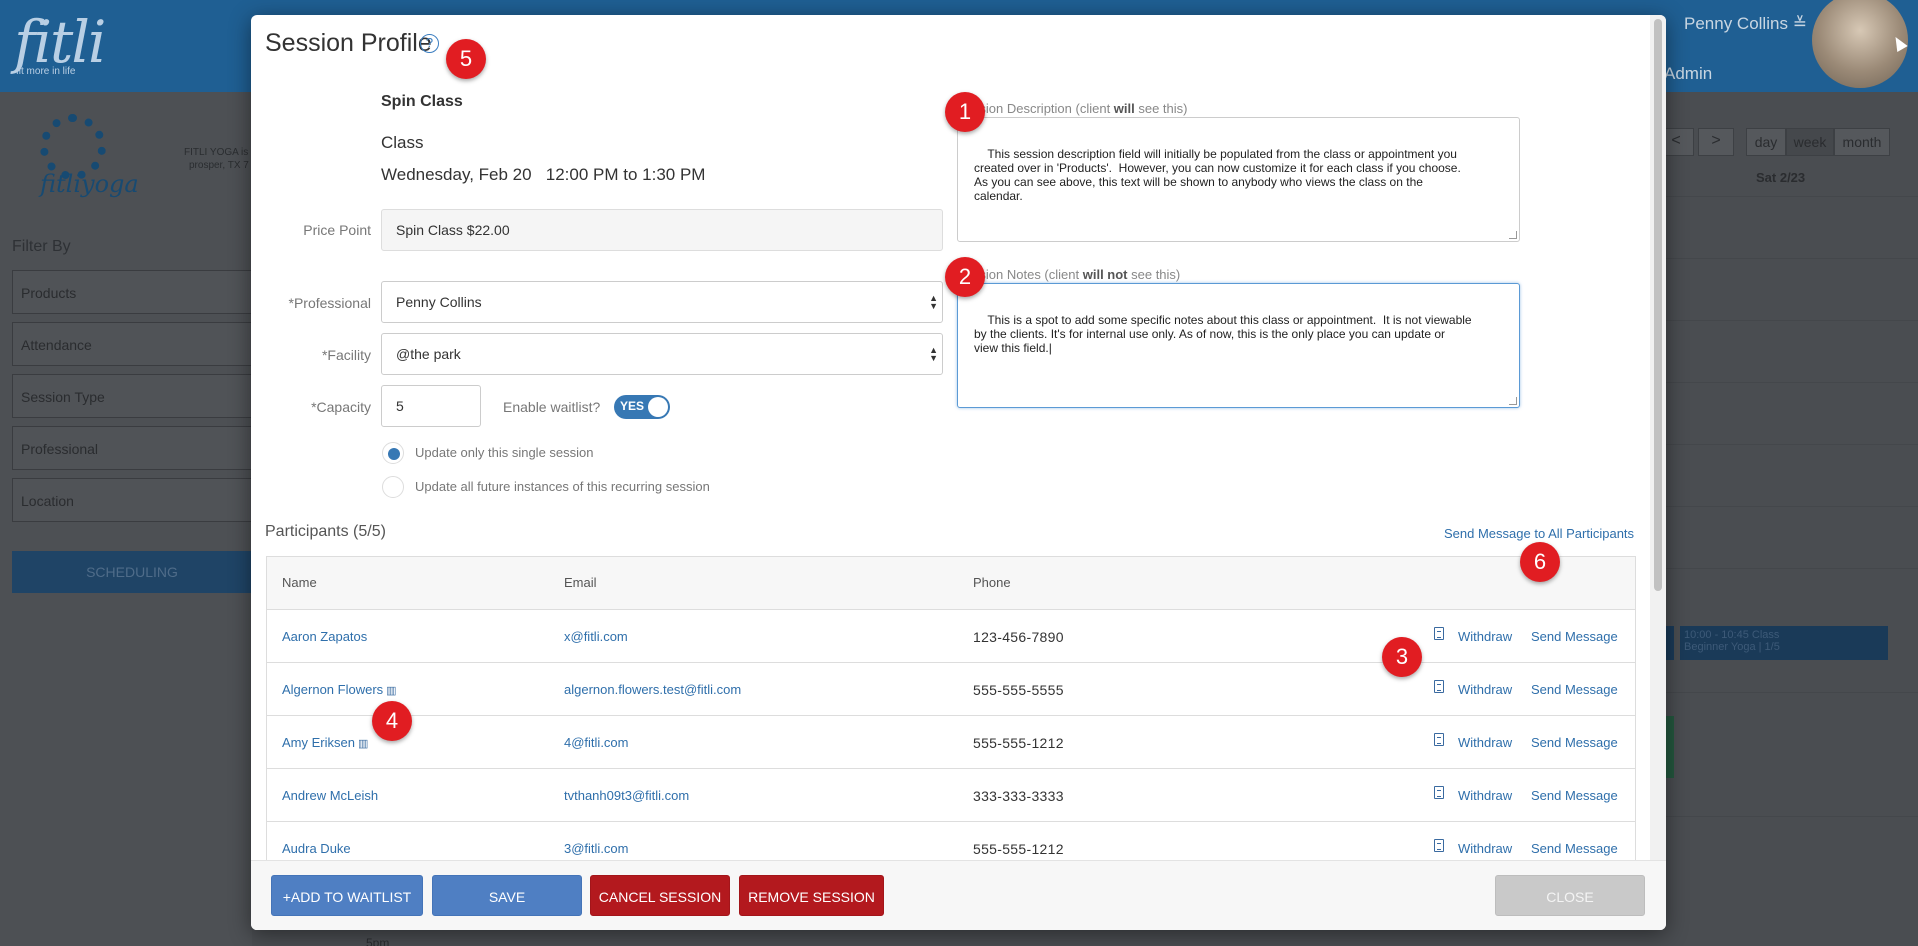 The width and height of the screenshot is (1918, 946). I want to click on label-text: see this), so click(1161, 108).